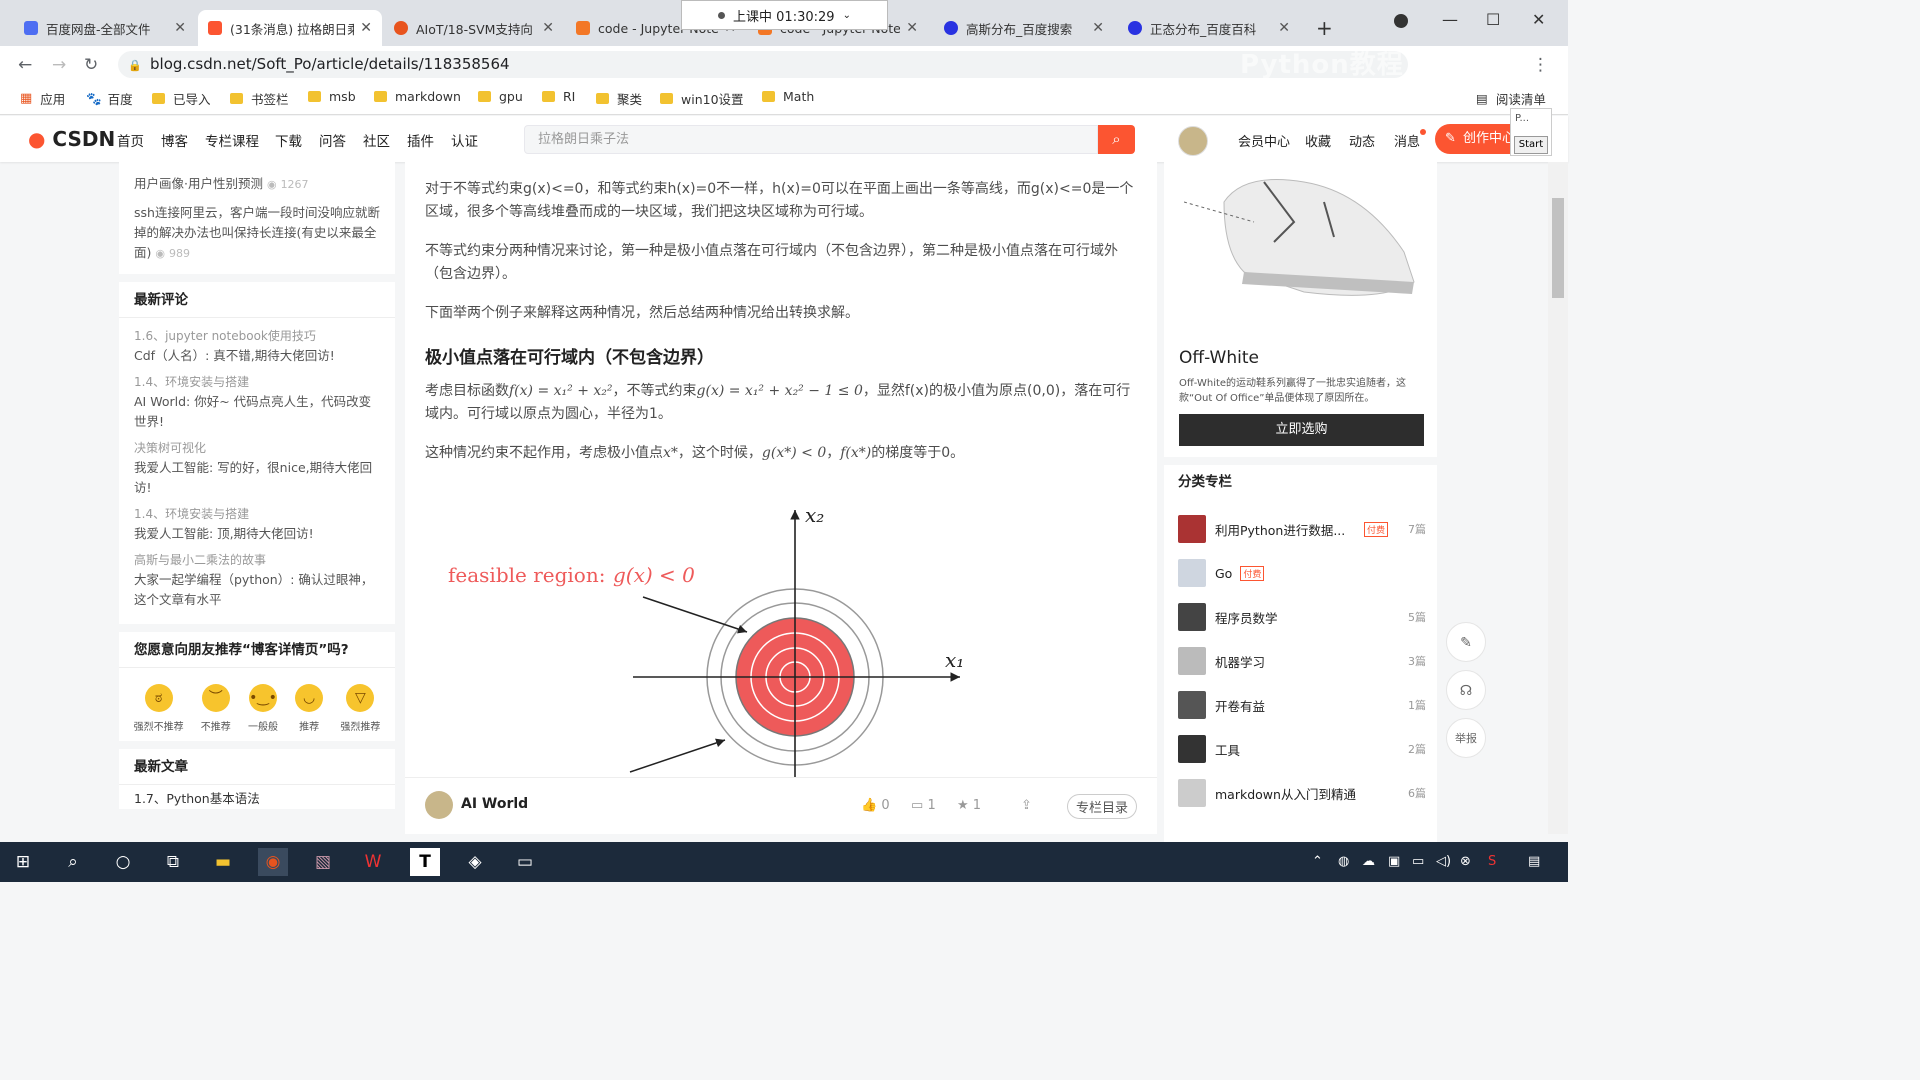  I want to click on favorites-link: 收藏, so click(1318, 140).